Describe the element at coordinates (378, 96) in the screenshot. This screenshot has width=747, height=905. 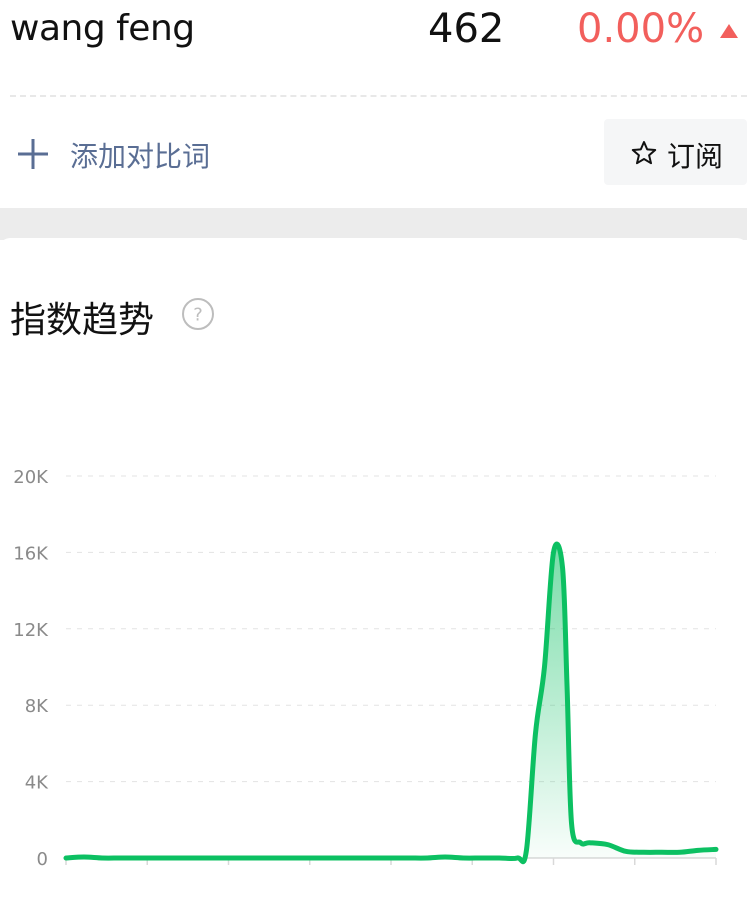
I see `dashed-divider` at that location.